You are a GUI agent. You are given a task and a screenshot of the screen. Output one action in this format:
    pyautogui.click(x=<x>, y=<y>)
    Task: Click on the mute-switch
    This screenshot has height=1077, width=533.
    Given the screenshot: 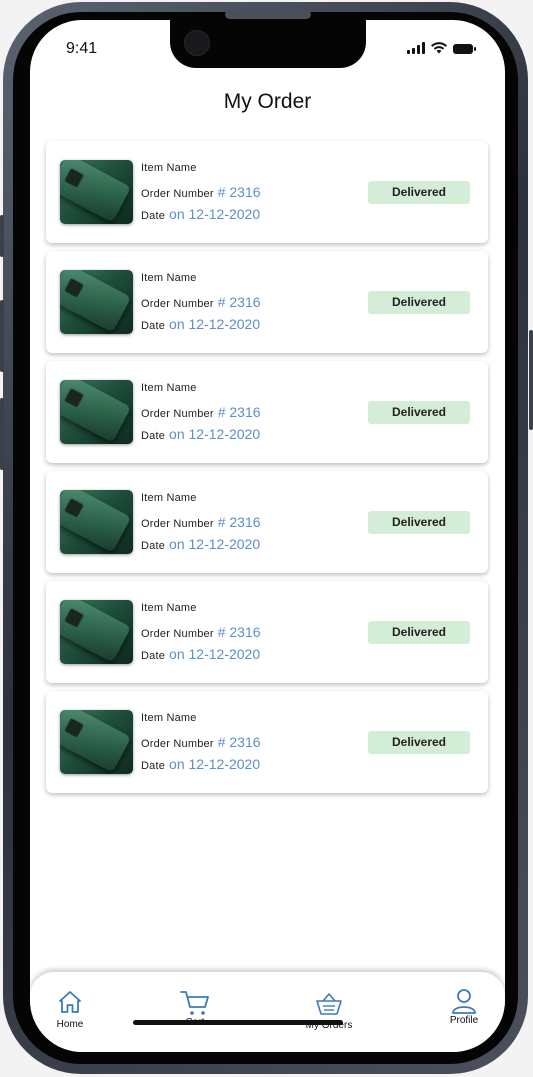 What is the action you would take?
    pyautogui.click(x=2, y=236)
    